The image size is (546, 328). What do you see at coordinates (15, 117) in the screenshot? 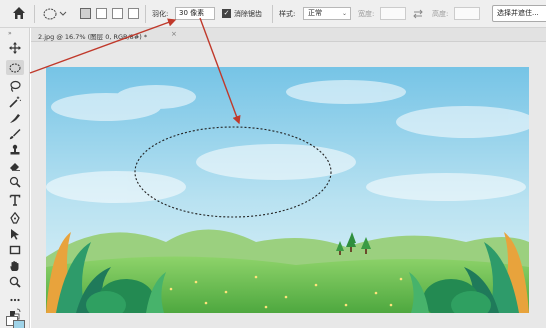
I see `healing-brush-tool-icon` at bounding box center [15, 117].